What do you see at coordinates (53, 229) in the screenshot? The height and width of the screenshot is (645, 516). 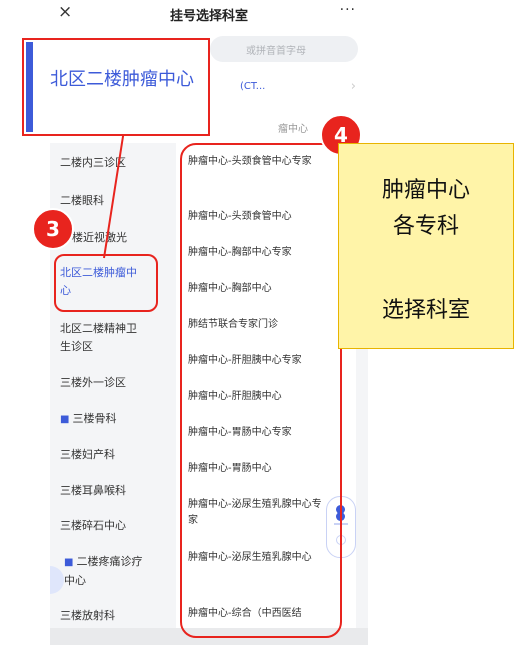 I see `step-badge-3: 3` at bounding box center [53, 229].